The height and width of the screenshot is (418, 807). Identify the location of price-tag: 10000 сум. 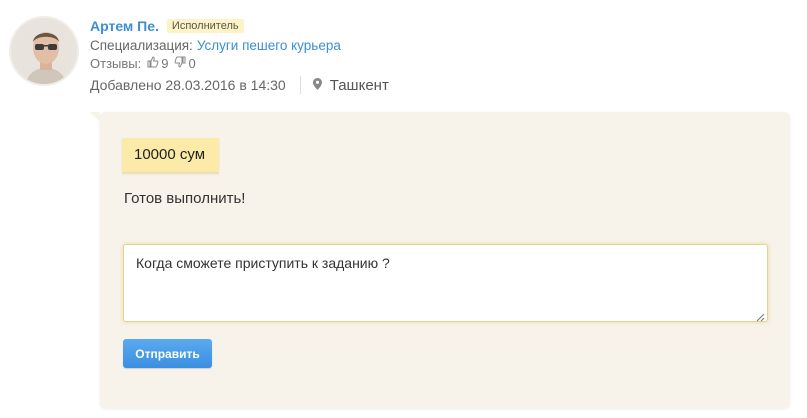
(171, 157).